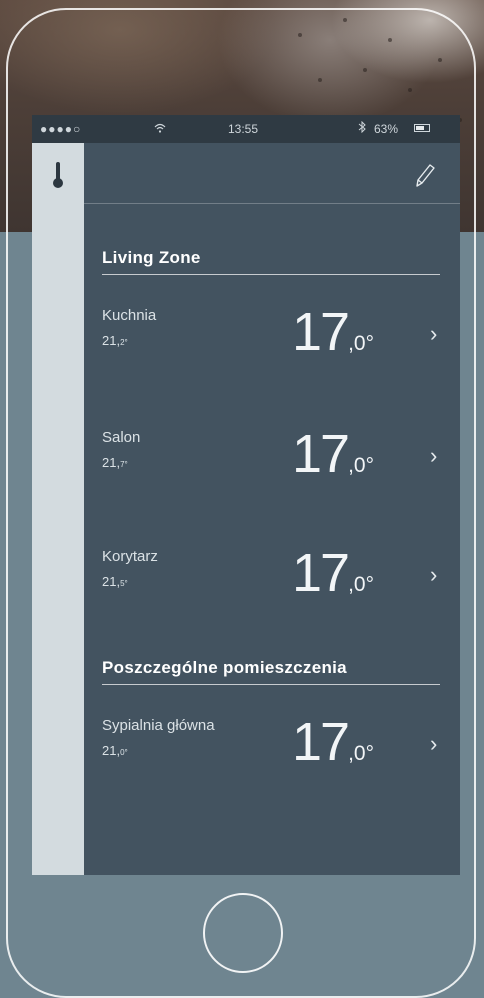 Image resolution: width=484 pixels, height=998 pixels. I want to click on room-name: Salon, so click(121, 437).